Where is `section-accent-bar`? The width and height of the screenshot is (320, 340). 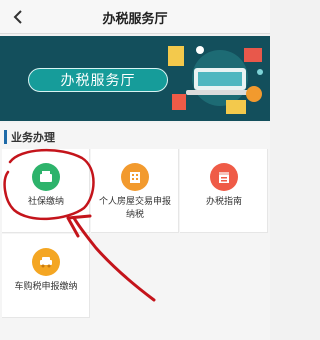
section-accent-bar is located at coordinates (5, 137).